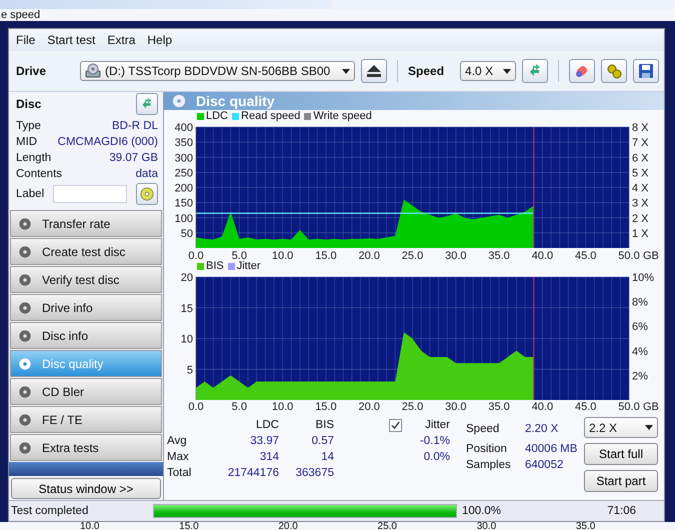 This screenshot has width=675, height=530. I want to click on info-label: Speed, so click(483, 429).